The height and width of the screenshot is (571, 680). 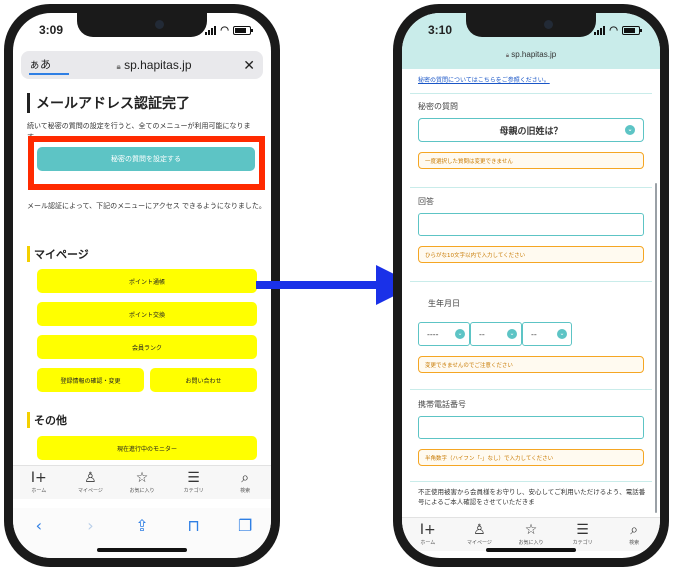 What do you see at coordinates (438, 106) in the screenshot?
I see `secret-question-label: 秘密の質問` at bounding box center [438, 106].